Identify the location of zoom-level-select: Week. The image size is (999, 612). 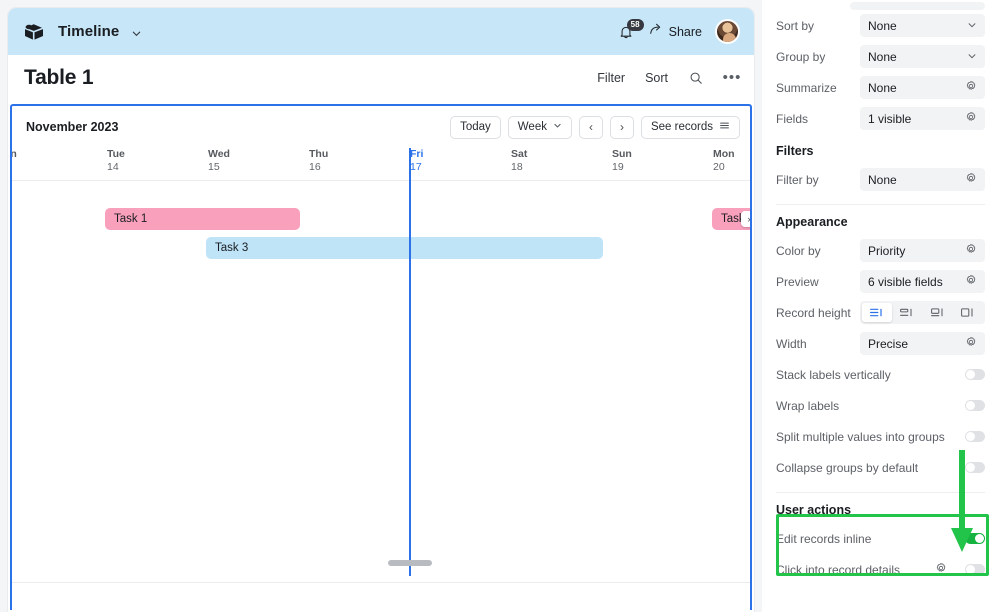
(539, 127).